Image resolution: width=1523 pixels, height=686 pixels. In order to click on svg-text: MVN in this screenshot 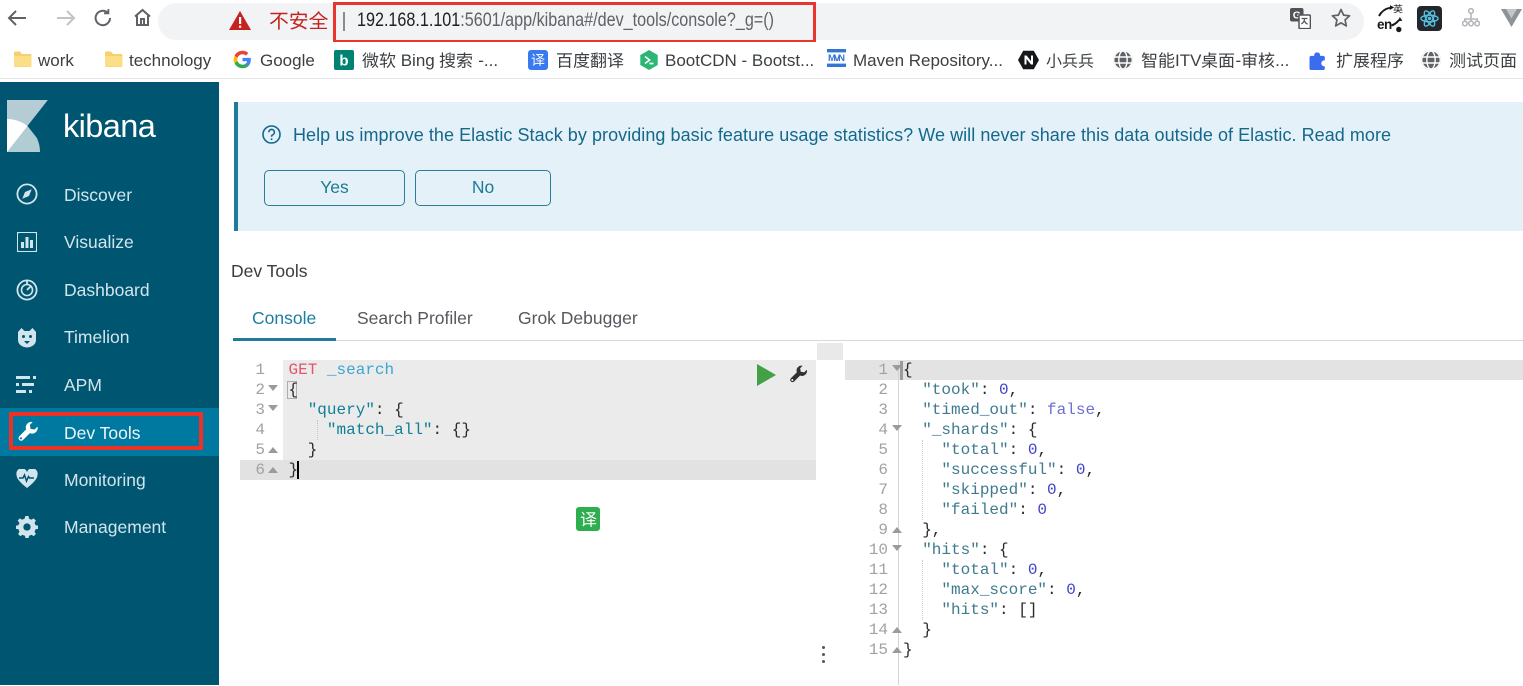, I will do `click(836, 58)`.